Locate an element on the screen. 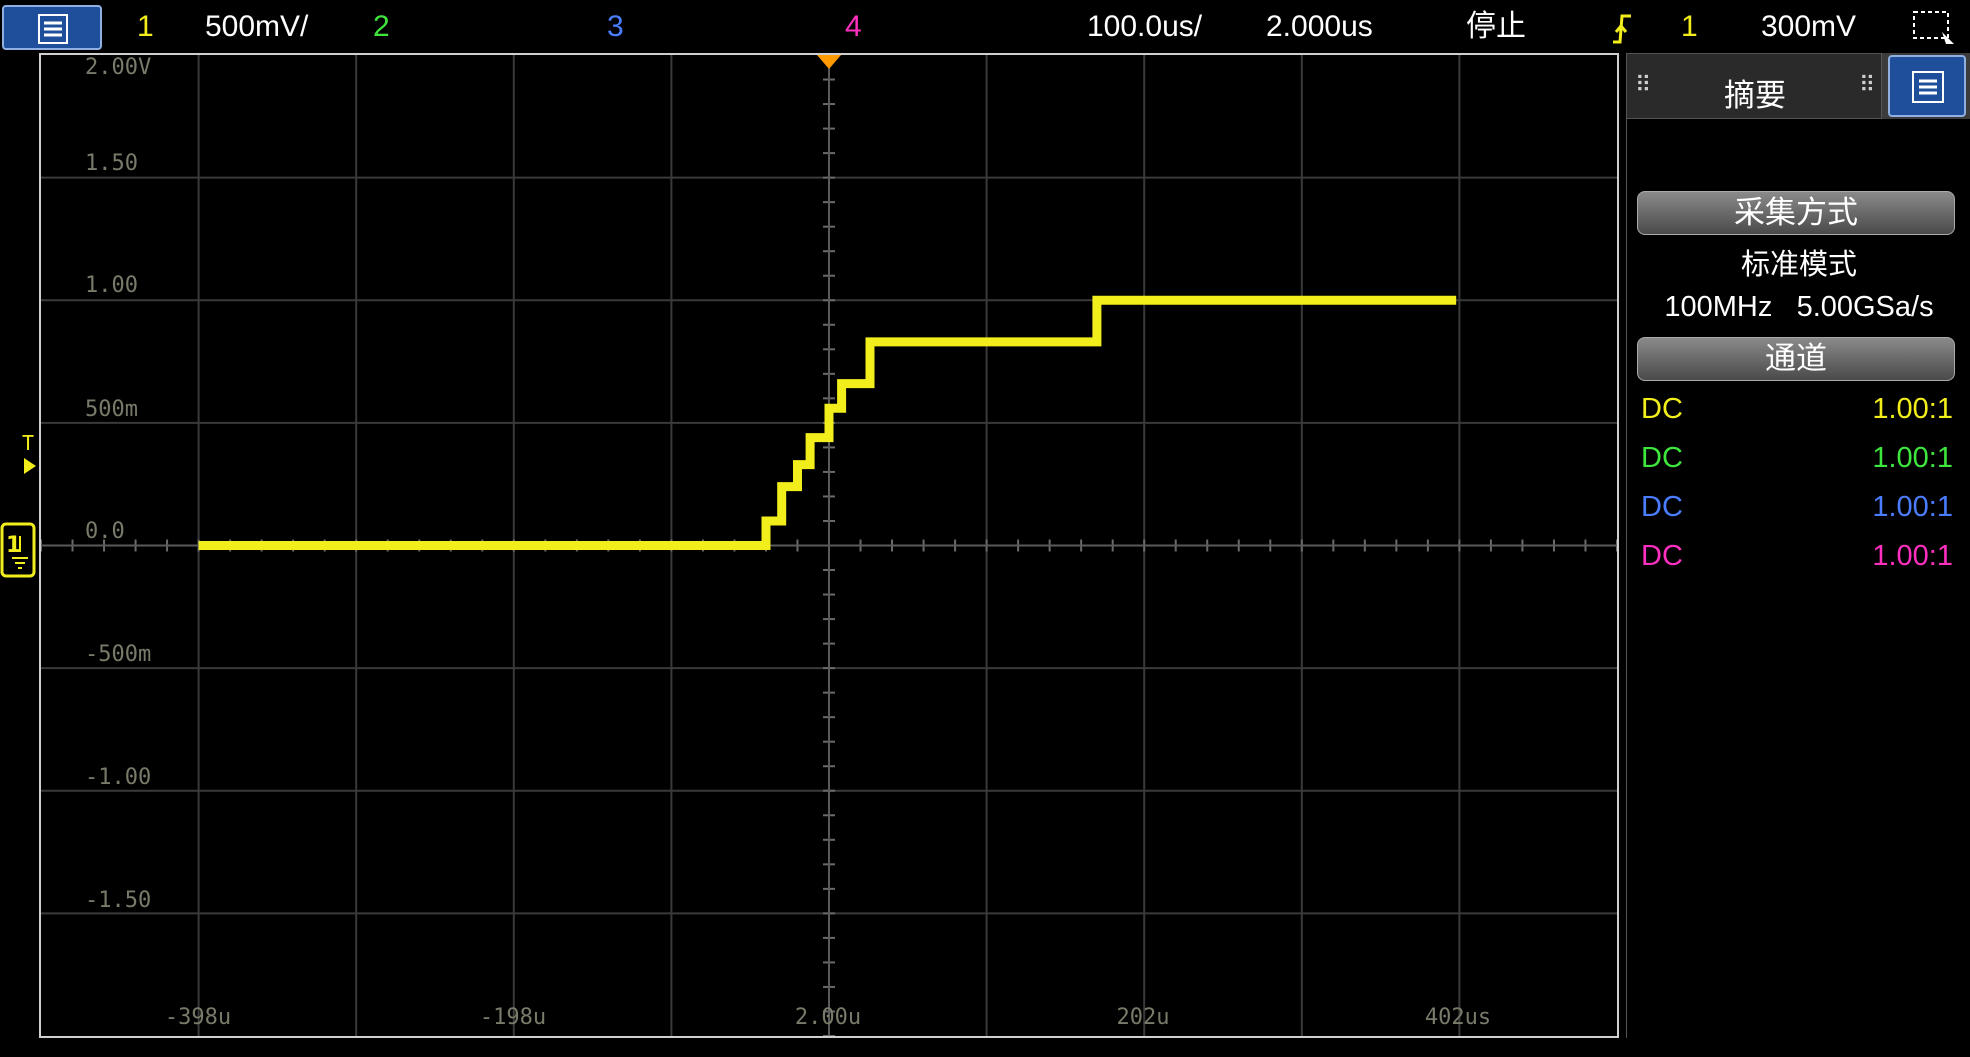 The width and height of the screenshot is (1970, 1057). channel-row-3: DC 1.00:1 is located at coordinates (1797, 509).